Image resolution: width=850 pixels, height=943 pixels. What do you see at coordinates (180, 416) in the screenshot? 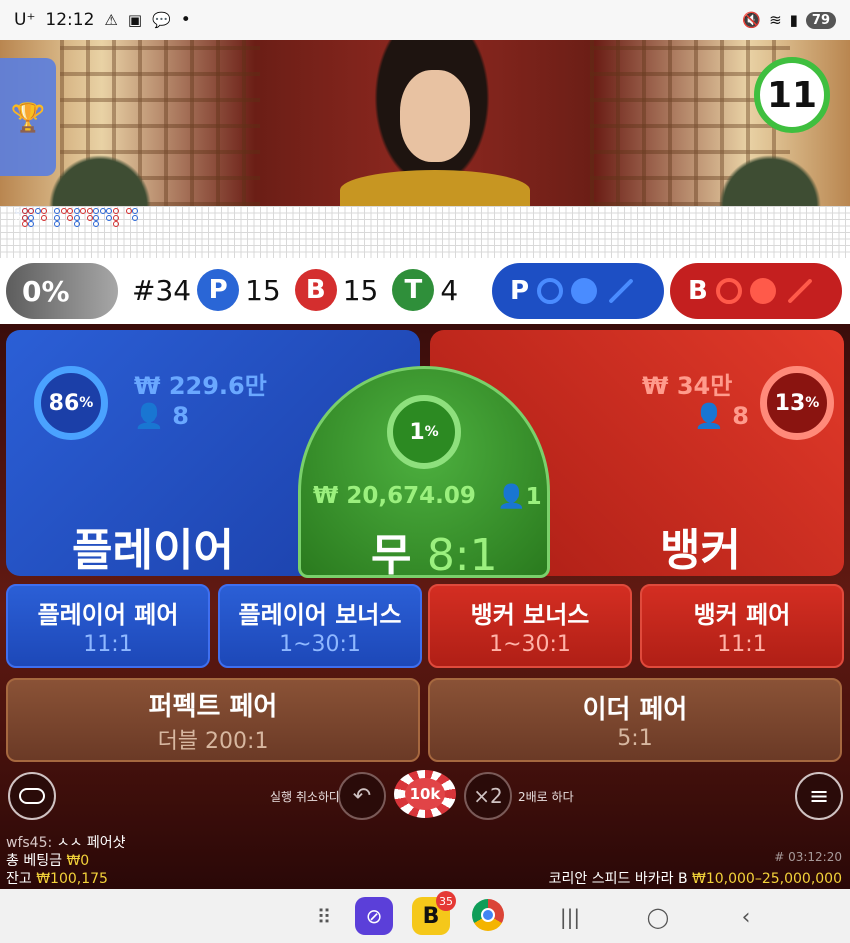
I see `player-bettor-count: 8` at bounding box center [180, 416].